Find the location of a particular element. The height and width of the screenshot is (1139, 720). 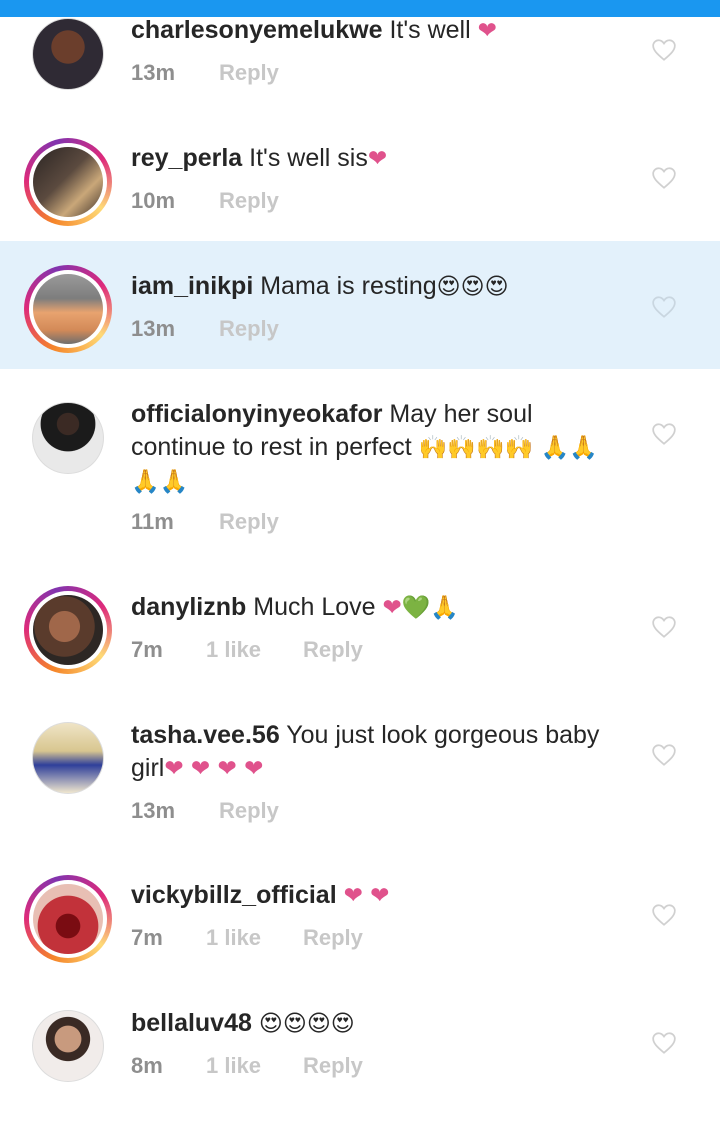

comment-item-highlighted: iam_inikpi Mama is resting😍😍😍 13m Reply is located at coordinates (360, 305).